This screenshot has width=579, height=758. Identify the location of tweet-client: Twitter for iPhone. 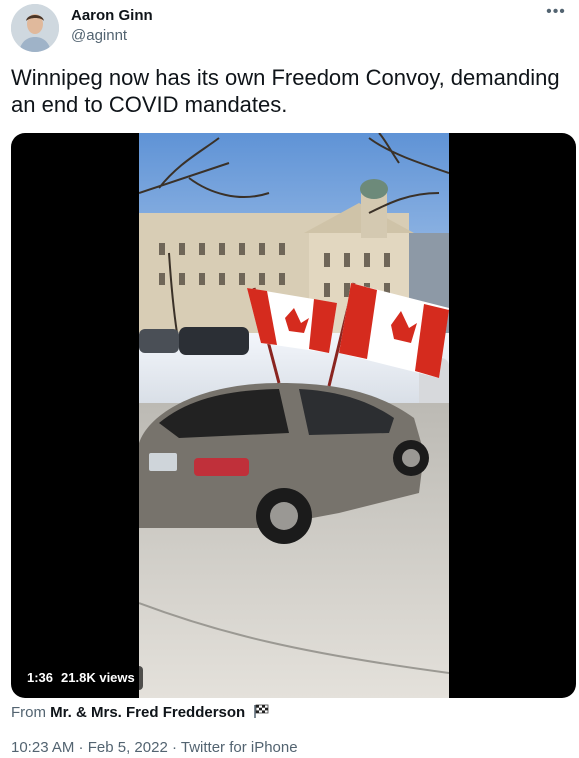
(239, 747).